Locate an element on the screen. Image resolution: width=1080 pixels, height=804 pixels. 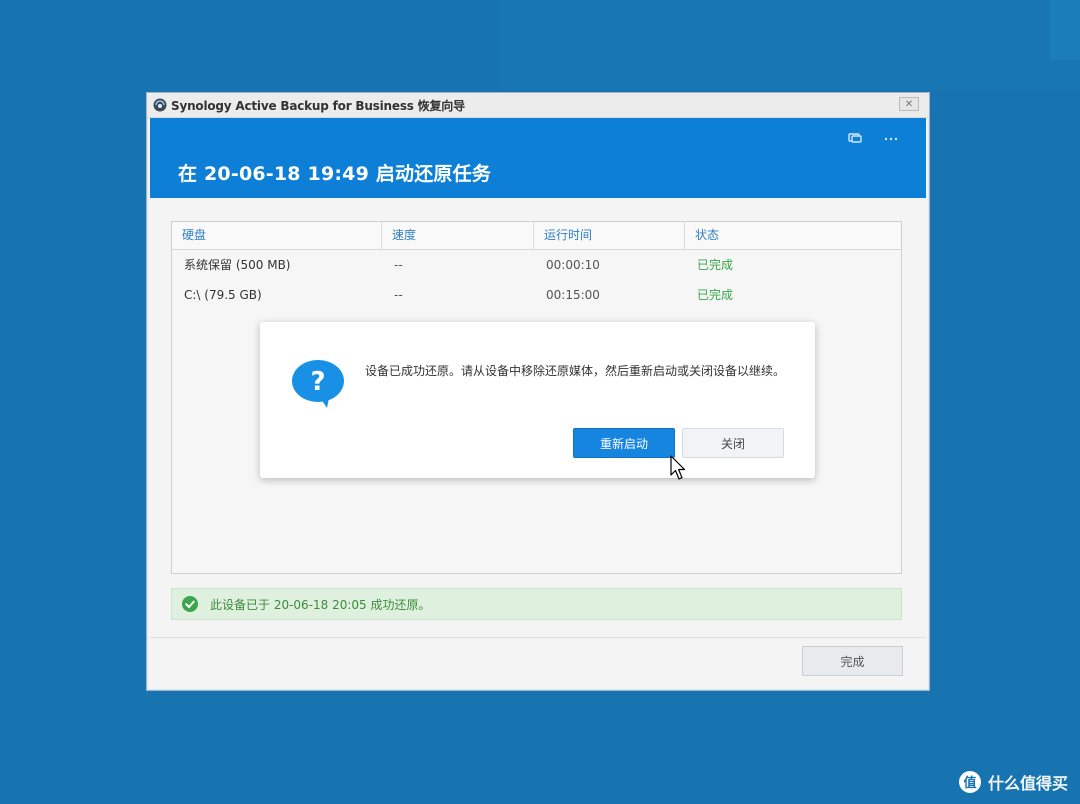
restore-success-banner: 此设备已于 20-06-18 20:05 成功还原。 is located at coordinates (536, 604).